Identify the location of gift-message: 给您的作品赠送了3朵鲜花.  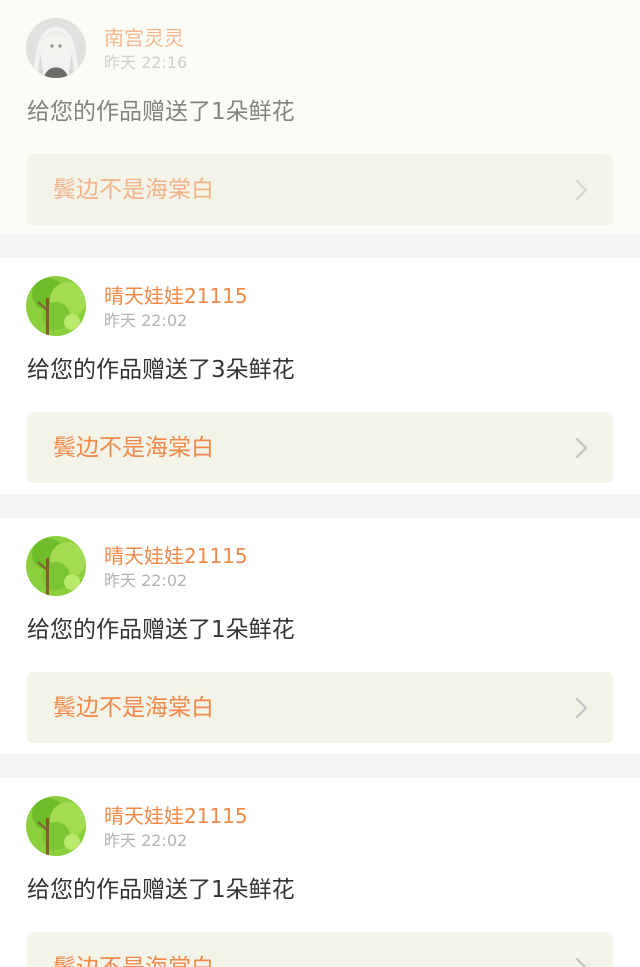
(161, 370).